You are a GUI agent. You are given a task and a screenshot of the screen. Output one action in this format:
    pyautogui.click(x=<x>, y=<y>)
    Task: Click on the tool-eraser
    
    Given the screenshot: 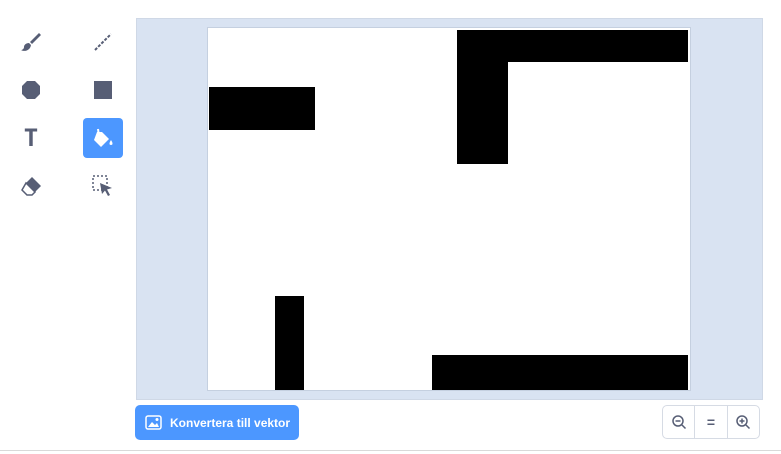 What is the action you would take?
    pyautogui.click(x=31, y=186)
    